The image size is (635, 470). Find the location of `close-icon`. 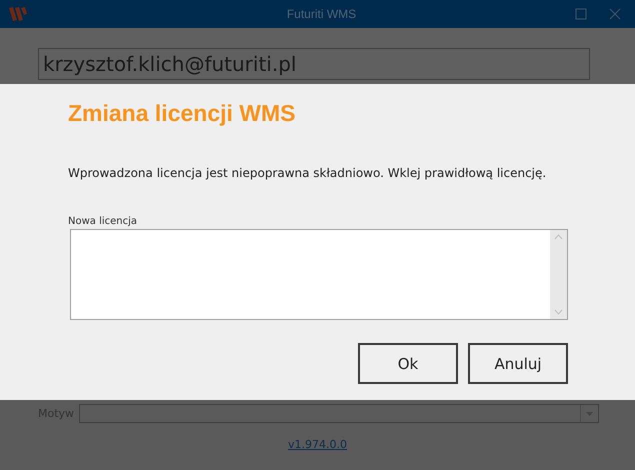

close-icon is located at coordinates (615, 14).